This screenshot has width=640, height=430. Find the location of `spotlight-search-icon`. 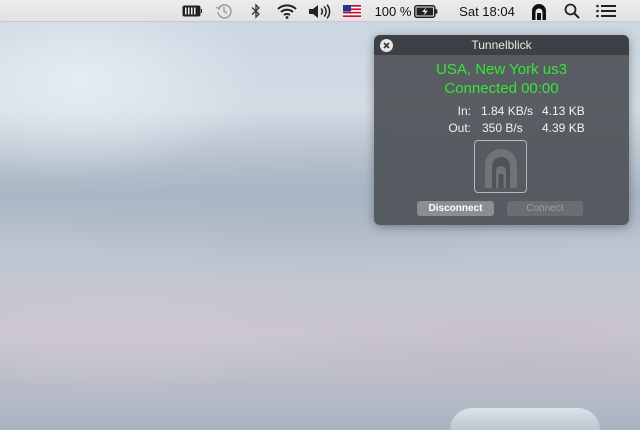

spotlight-search-icon is located at coordinates (572, 11).